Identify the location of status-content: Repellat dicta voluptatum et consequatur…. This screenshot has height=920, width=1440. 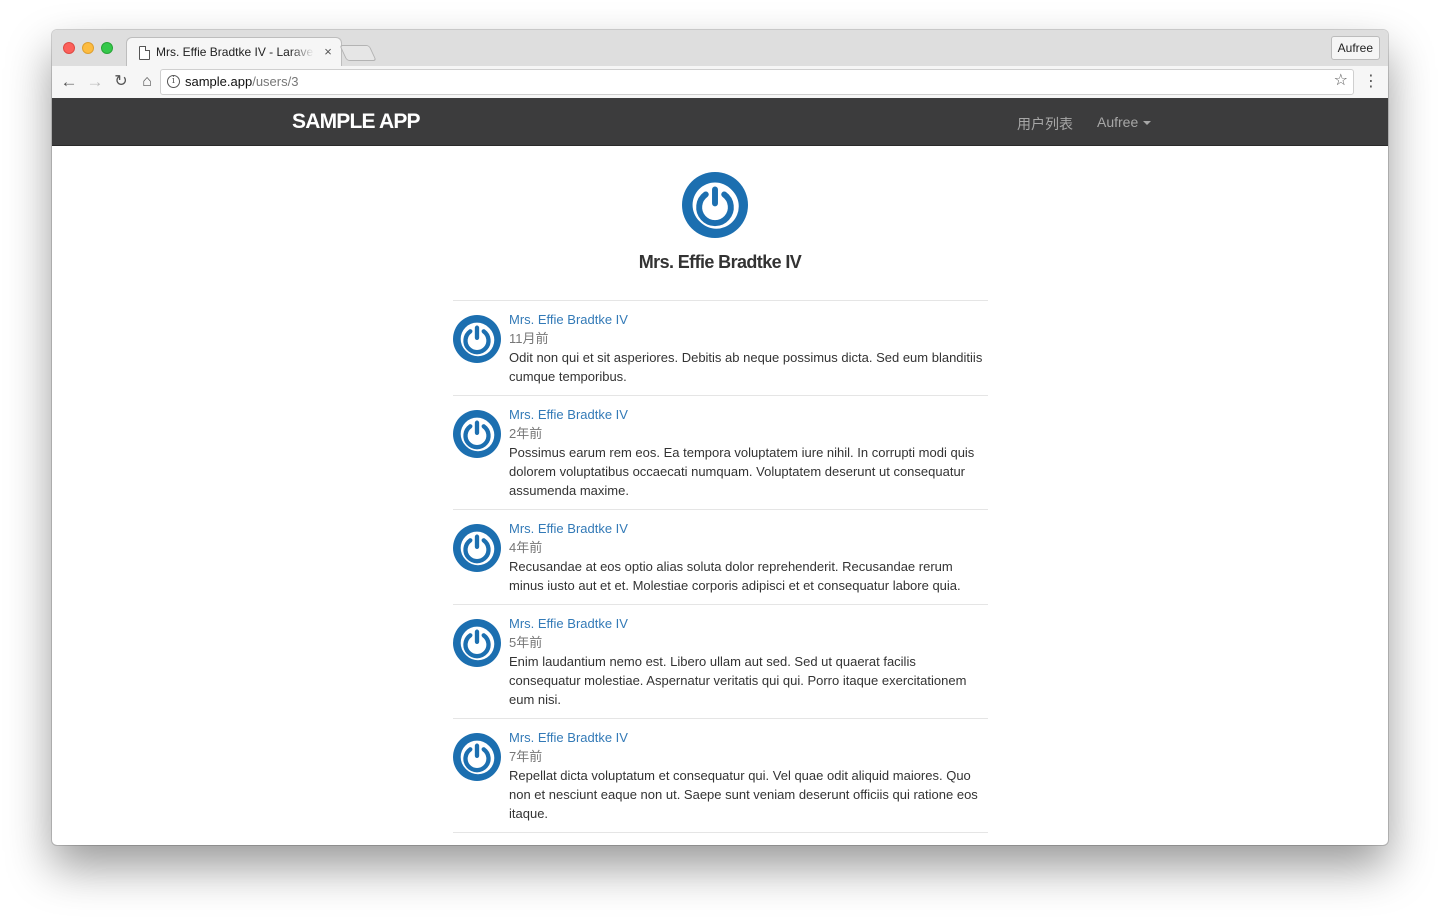
(743, 794).